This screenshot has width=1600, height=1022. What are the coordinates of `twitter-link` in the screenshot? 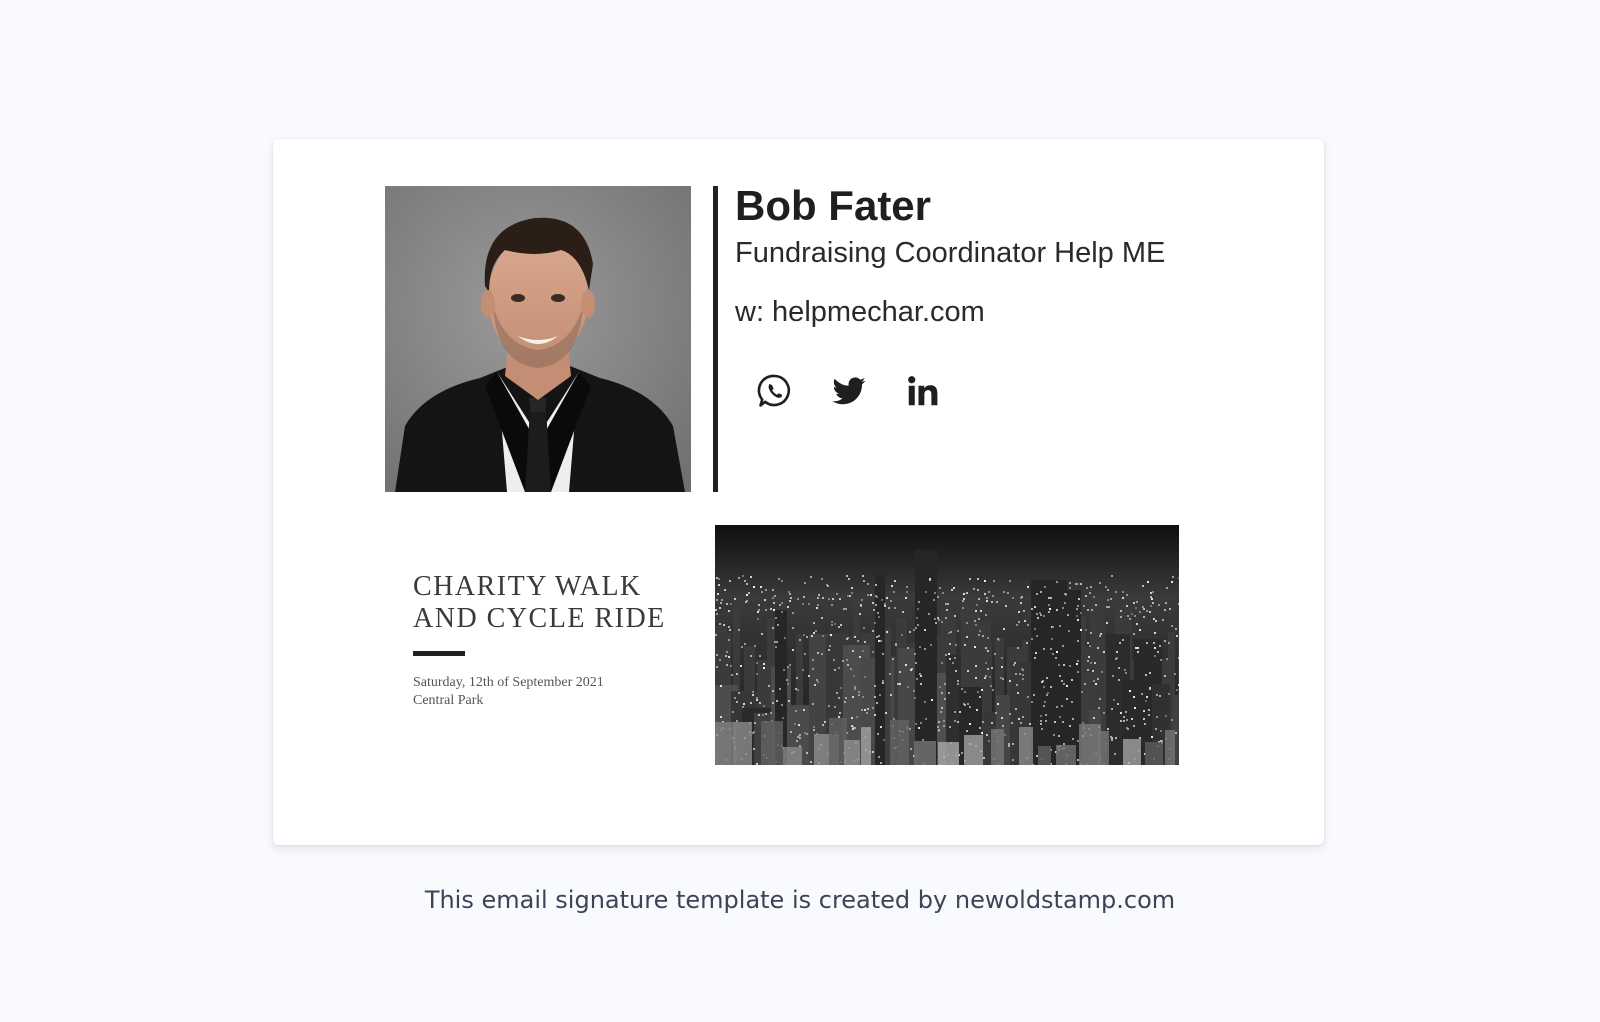 It's located at (849, 391).